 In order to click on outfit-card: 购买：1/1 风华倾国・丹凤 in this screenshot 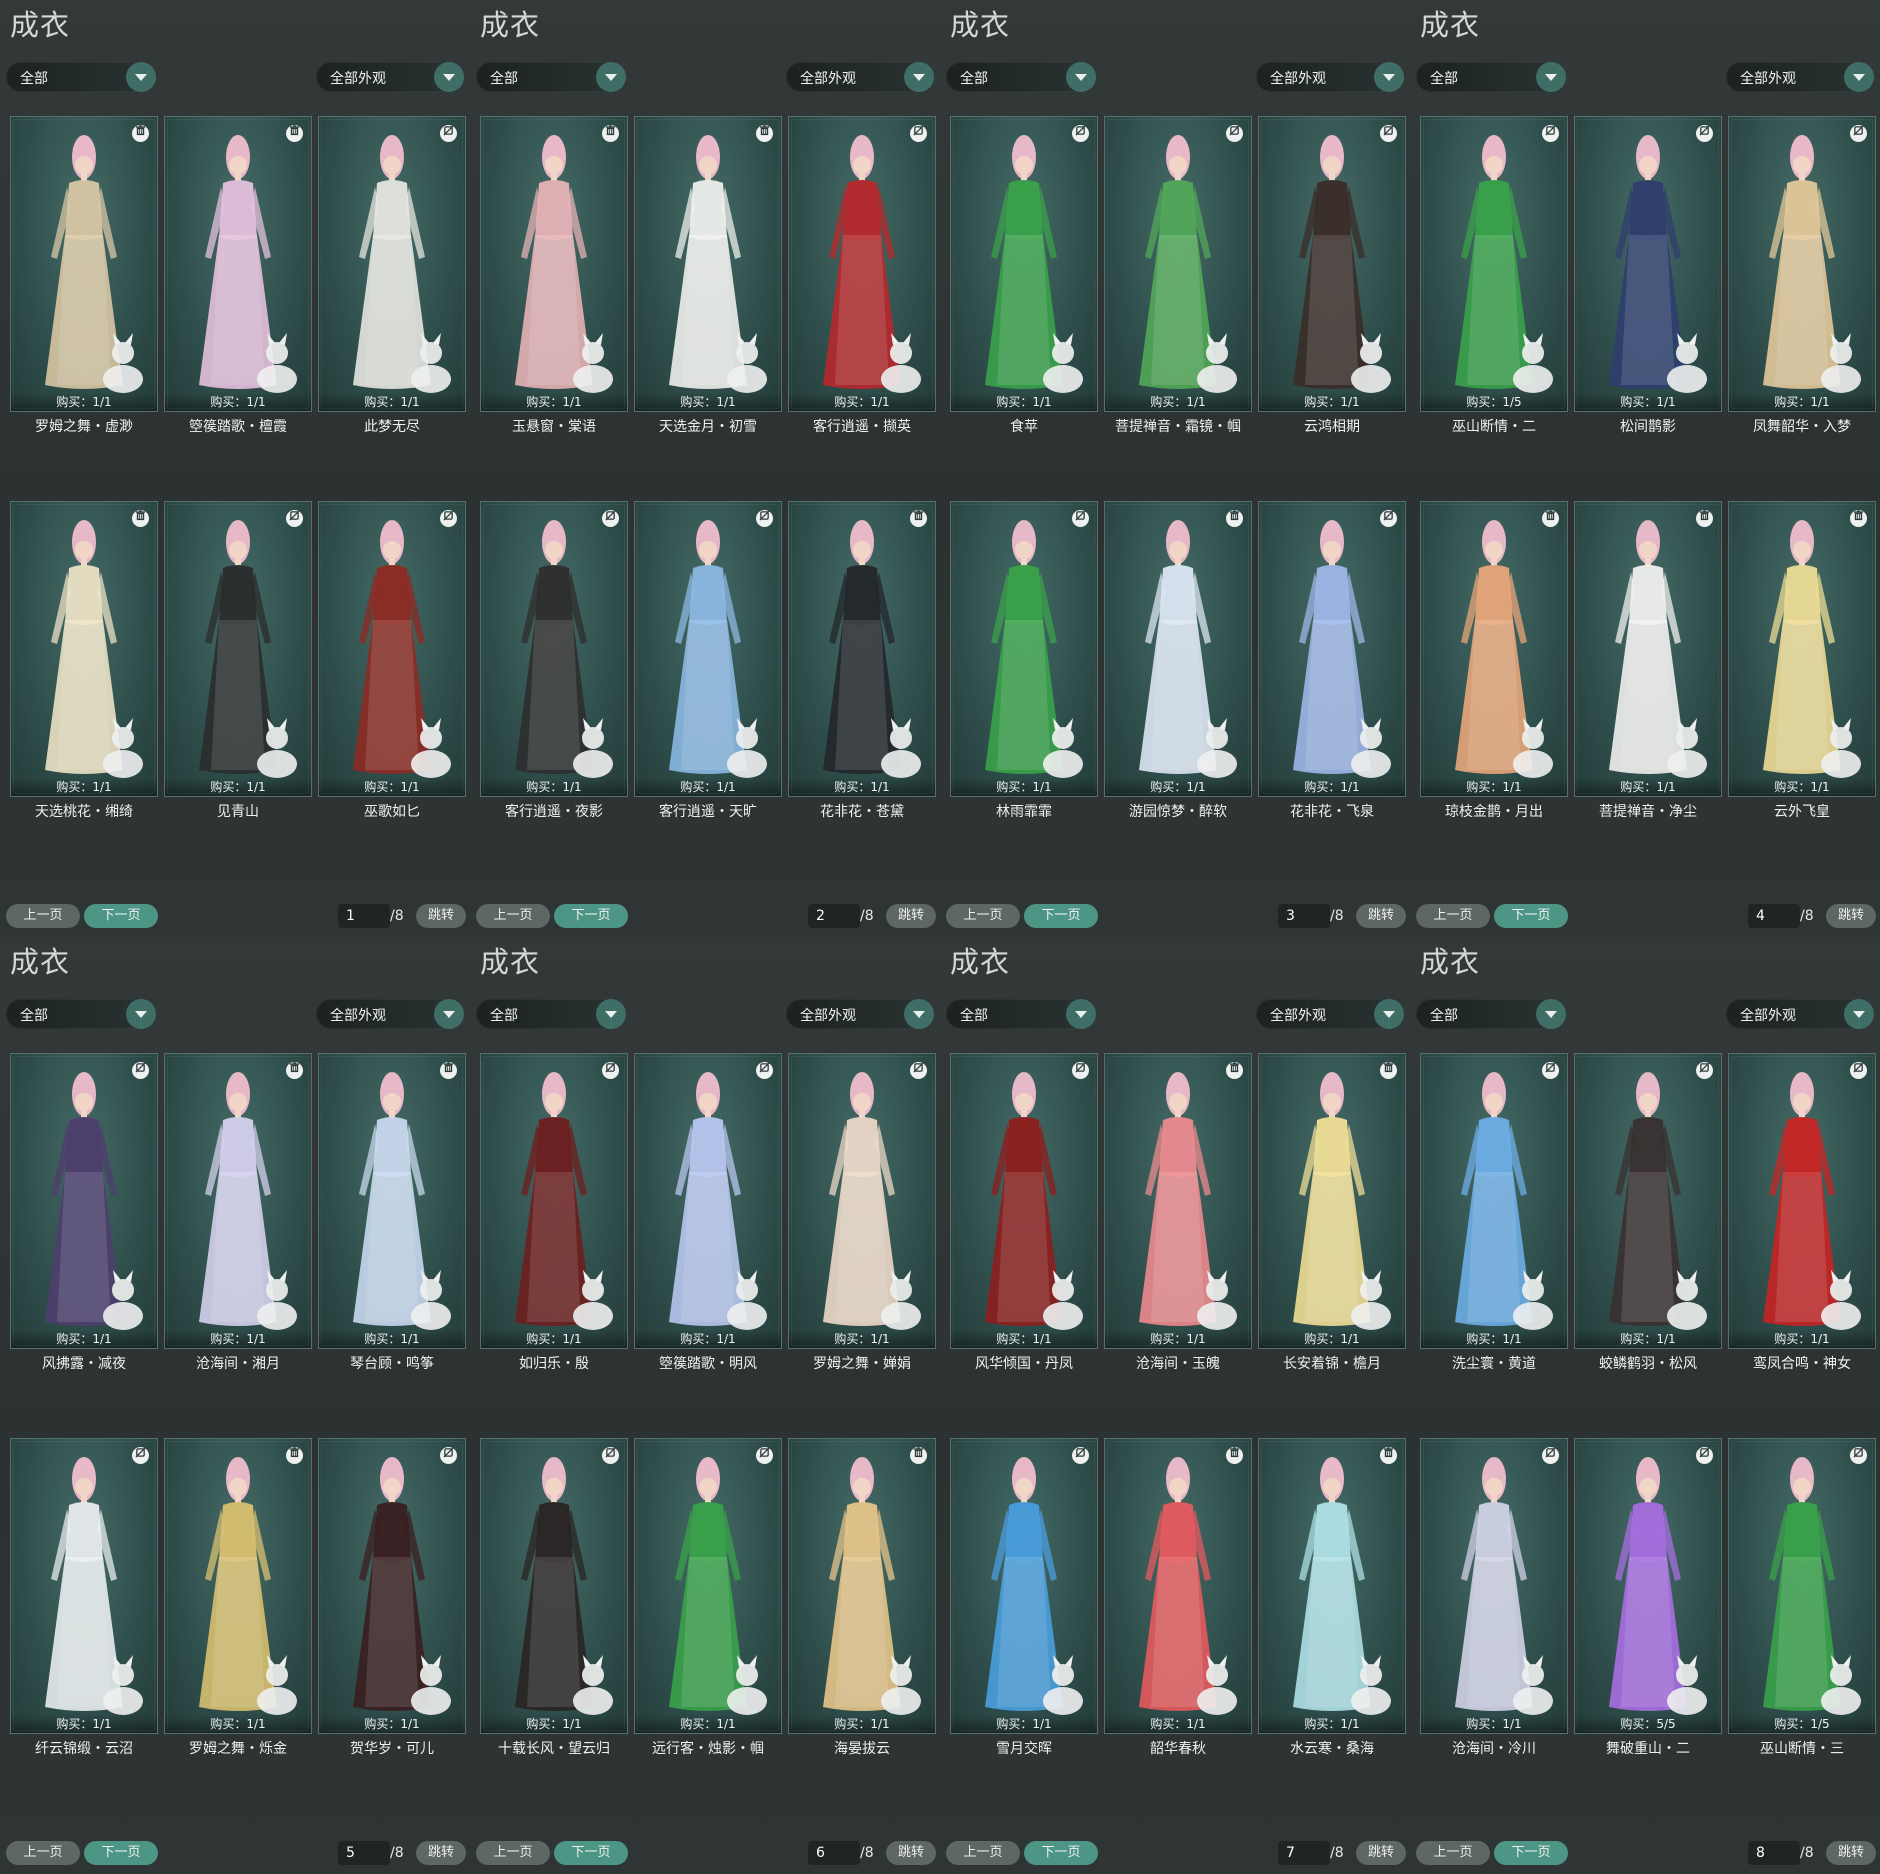, I will do `click(1024, 1230)`.